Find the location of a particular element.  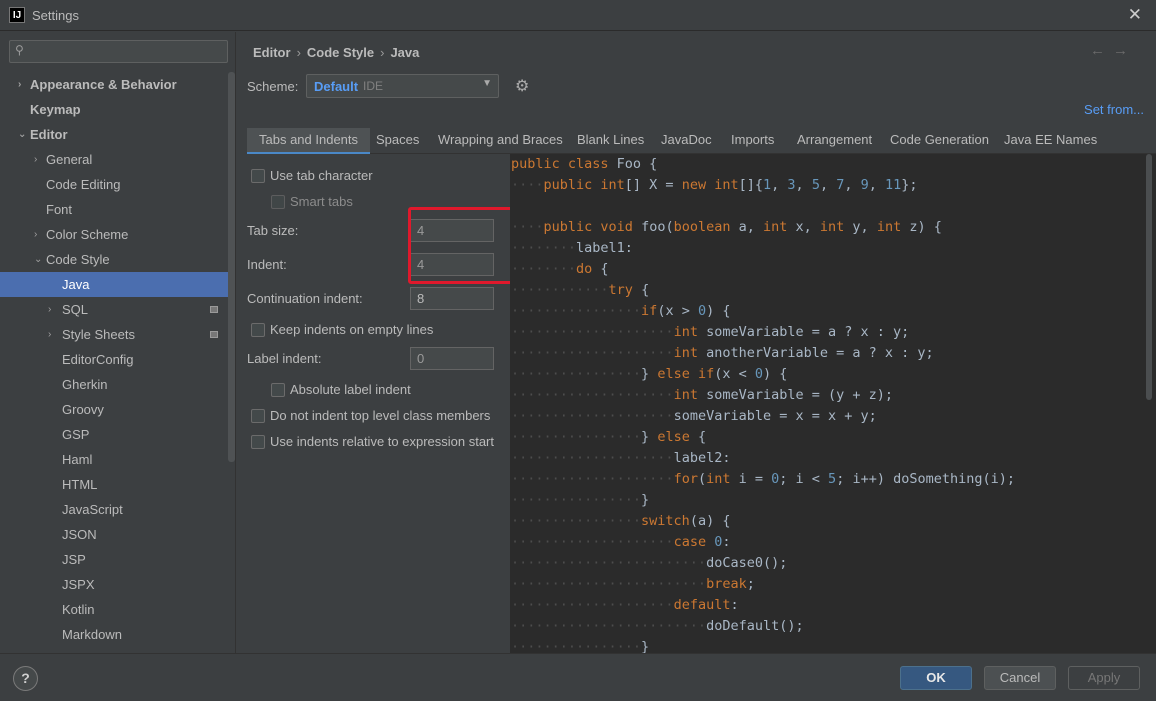

code-line: ····················case 0: is located at coordinates (620, 542).